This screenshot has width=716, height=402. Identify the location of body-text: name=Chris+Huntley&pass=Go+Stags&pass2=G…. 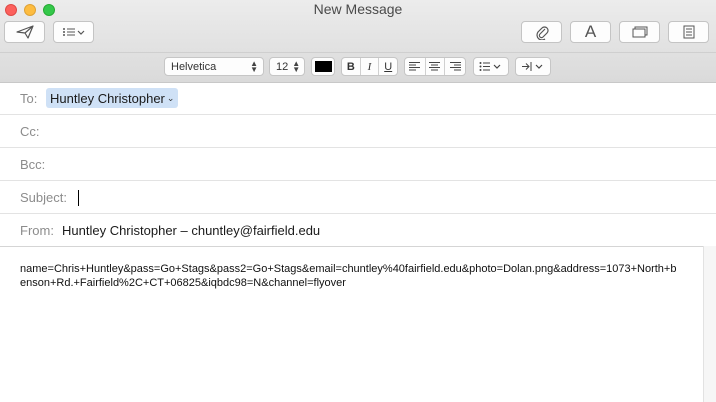
(348, 276).